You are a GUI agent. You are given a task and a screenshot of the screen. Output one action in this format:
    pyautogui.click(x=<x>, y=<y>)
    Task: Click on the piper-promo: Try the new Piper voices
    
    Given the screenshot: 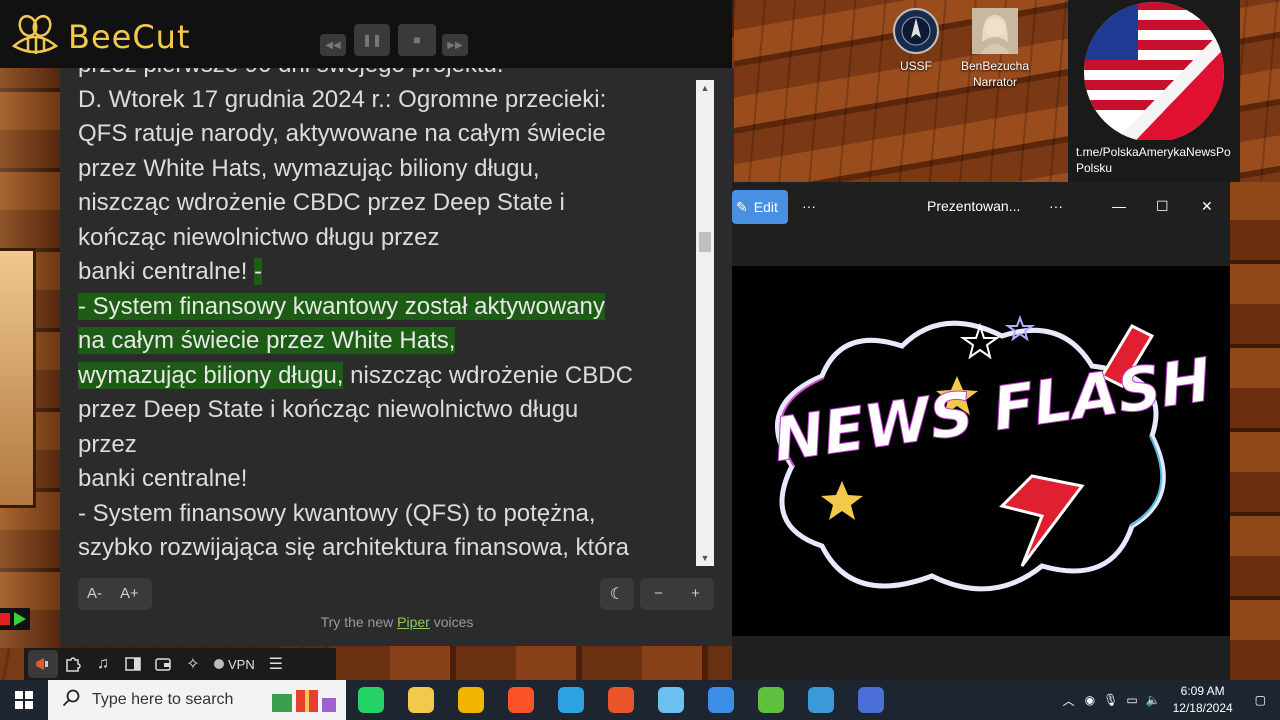 What is the action you would take?
    pyautogui.click(x=397, y=622)
    